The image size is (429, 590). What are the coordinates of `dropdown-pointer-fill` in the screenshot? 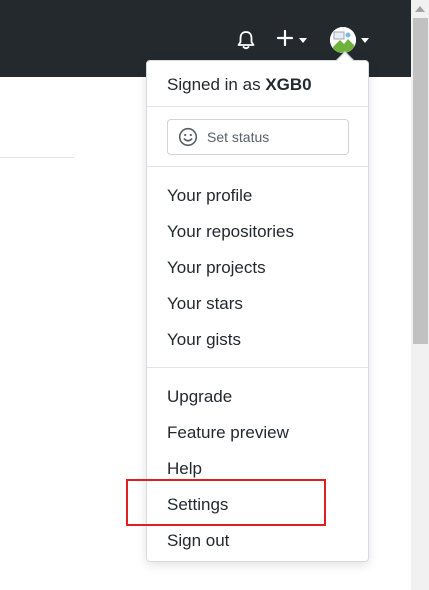 It's located at (345, 57).